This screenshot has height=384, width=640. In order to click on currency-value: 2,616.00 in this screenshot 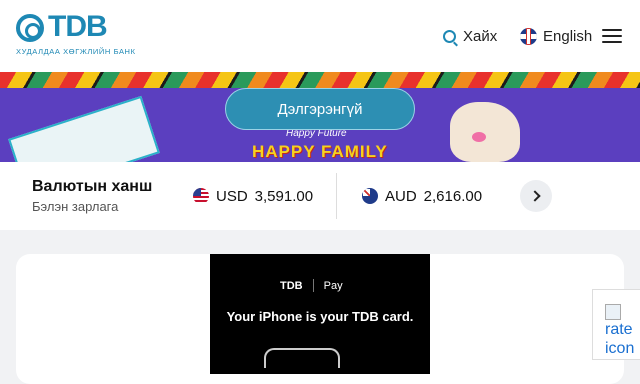, I will do `click(453, 196)`.